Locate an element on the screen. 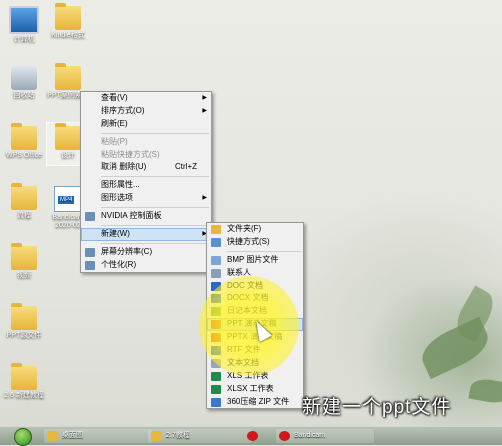  menu-item: 文本文档 is located at coordinates (255, 363).